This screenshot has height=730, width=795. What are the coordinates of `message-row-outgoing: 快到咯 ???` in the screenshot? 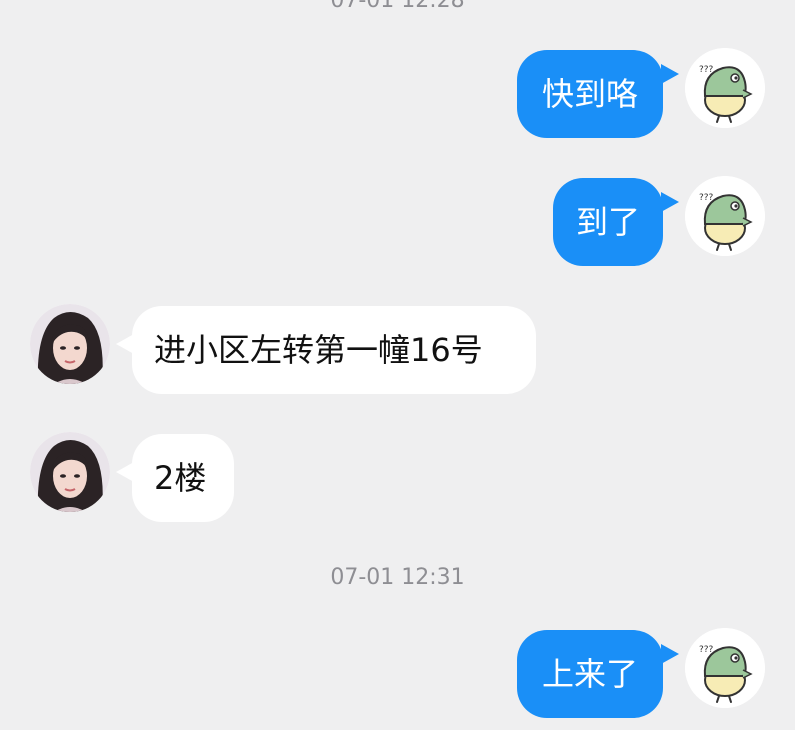 It's located at (397, 93).